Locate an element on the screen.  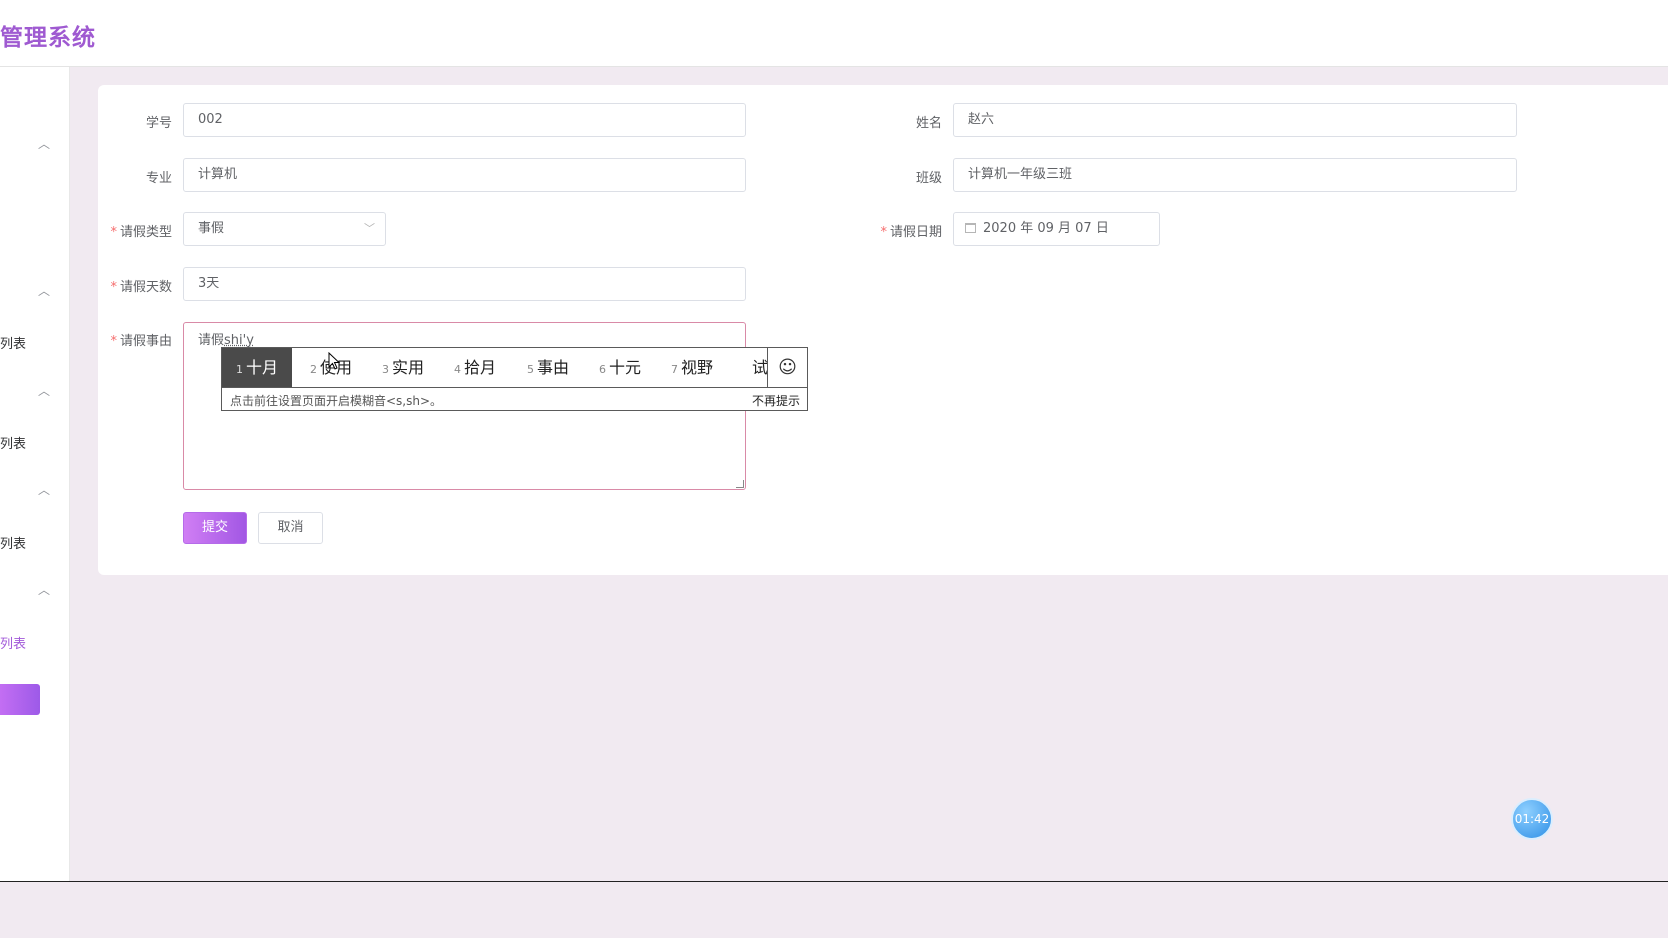
bottom-divider is located at coordinates (834, 881).